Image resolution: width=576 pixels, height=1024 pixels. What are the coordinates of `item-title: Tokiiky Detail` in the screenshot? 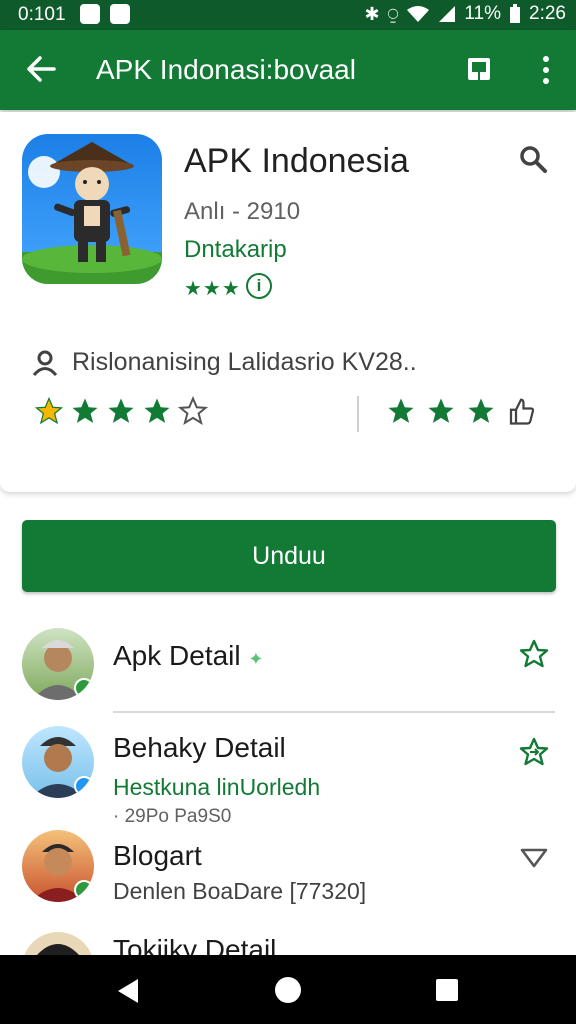 It's located at (195, 944).